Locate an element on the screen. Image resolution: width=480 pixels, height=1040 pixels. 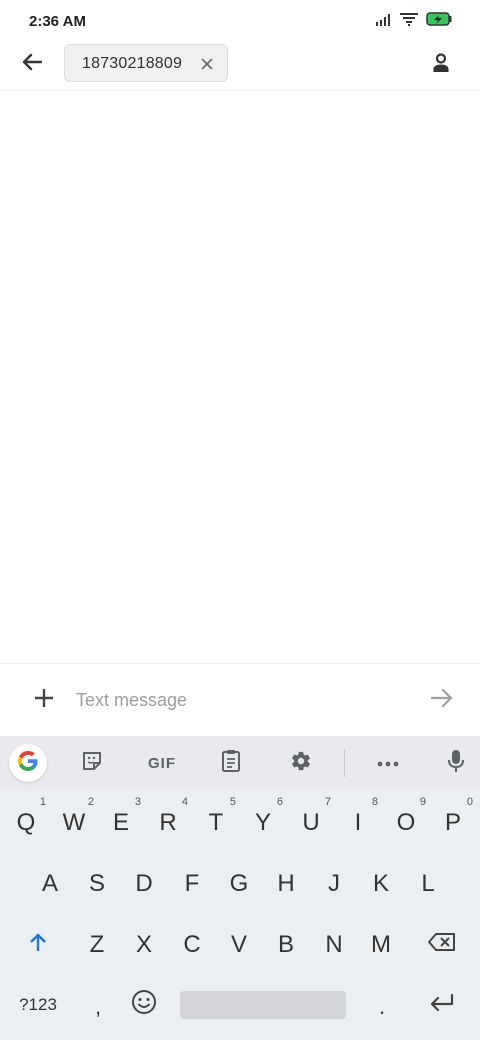
sticker-icon is located at coordinates (92, 763).